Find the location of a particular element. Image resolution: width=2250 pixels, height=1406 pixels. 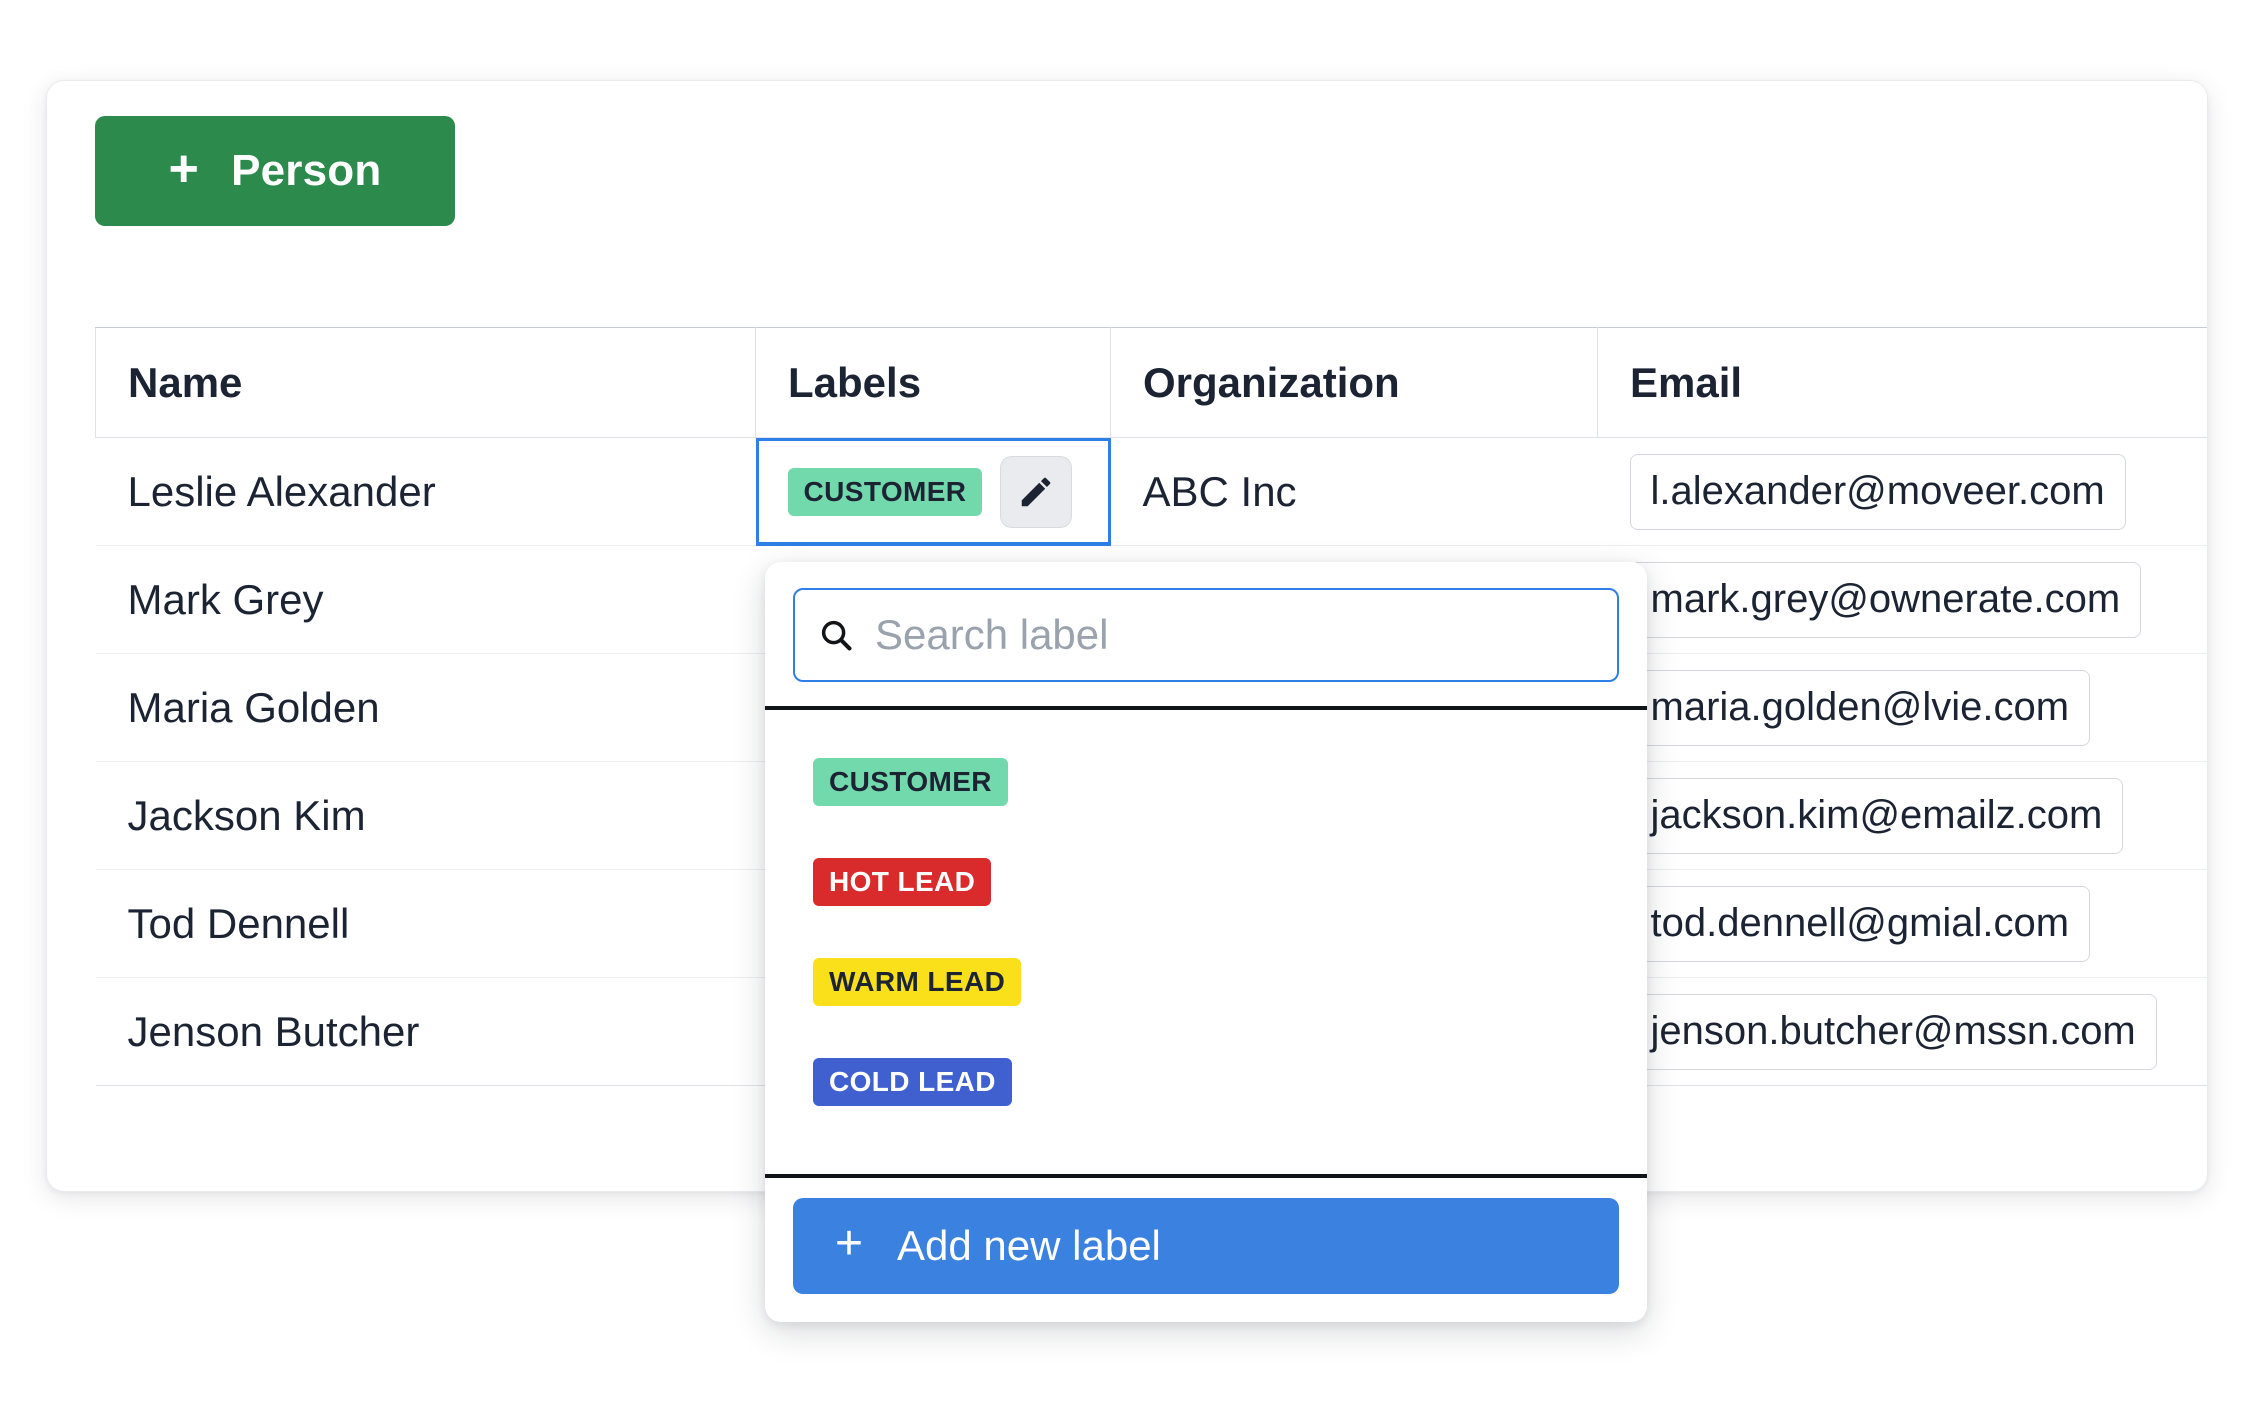

cell-name: Maria Golden is located at coordinates (425, 707).